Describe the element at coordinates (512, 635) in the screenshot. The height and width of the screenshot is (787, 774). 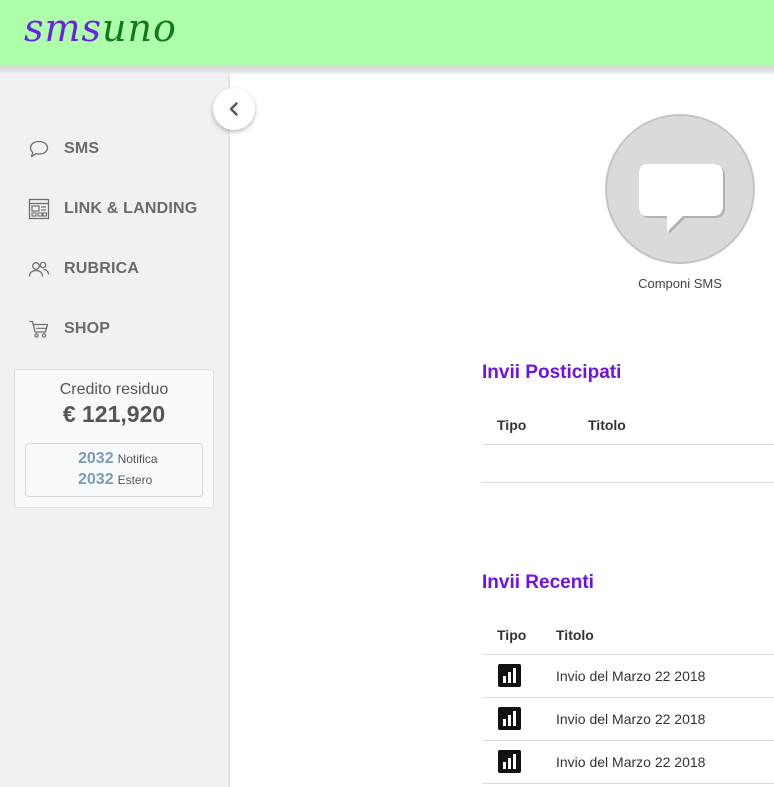
I see `recent-col-tipo: Tipo` at that location.